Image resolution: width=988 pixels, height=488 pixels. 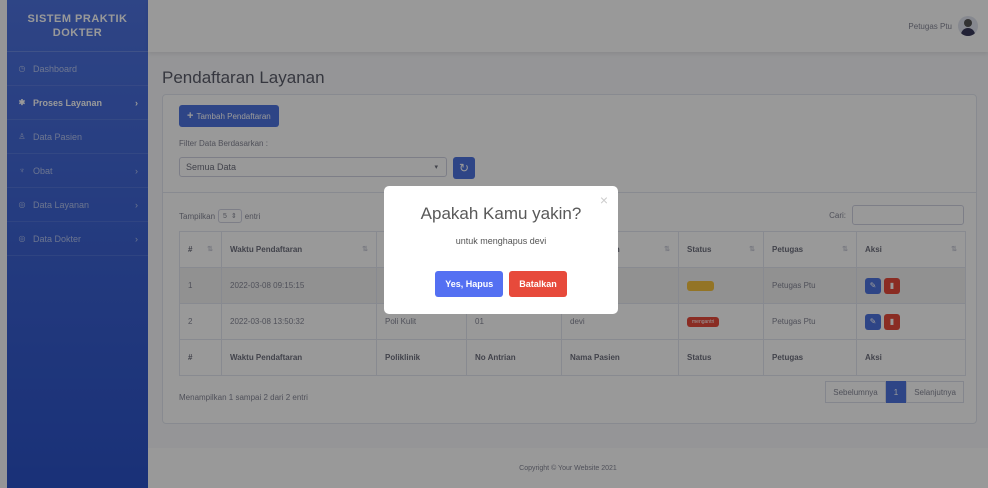 I want to click on dialog-buttons: Yes, Hapus Batalkan, so click(x=501, y=284).